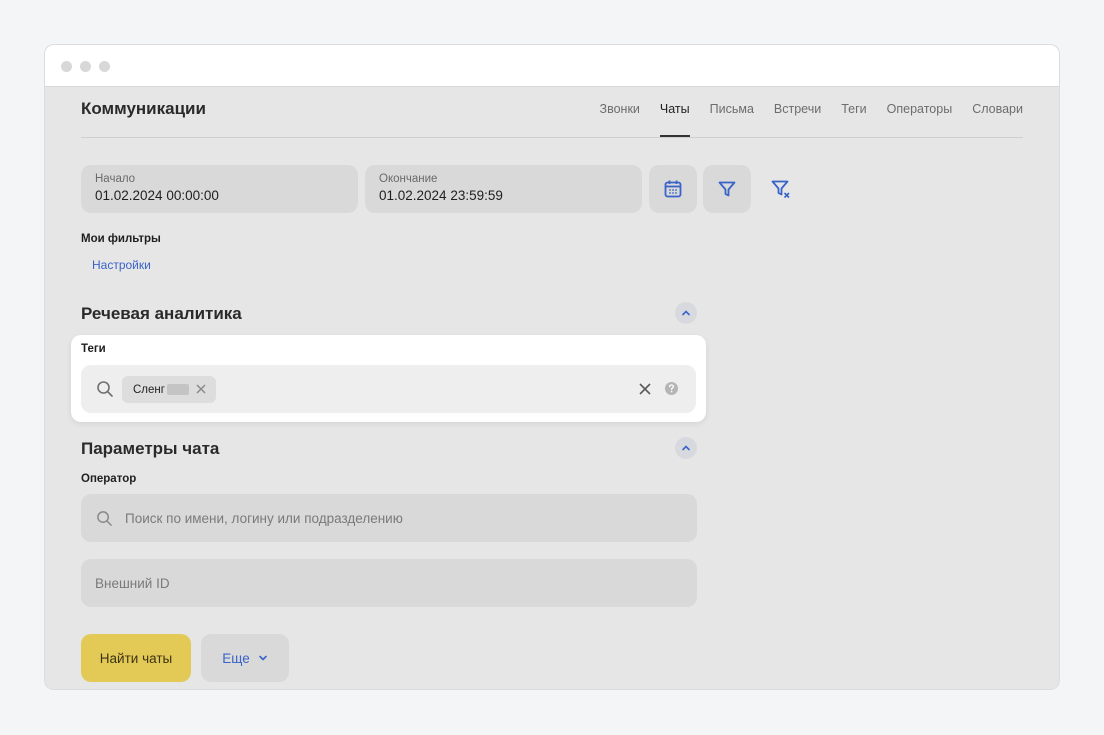  What do you see at coordinates (236, 658) in the screenshot?
I see `more-label: Еще` at bounding box center [236, 658].